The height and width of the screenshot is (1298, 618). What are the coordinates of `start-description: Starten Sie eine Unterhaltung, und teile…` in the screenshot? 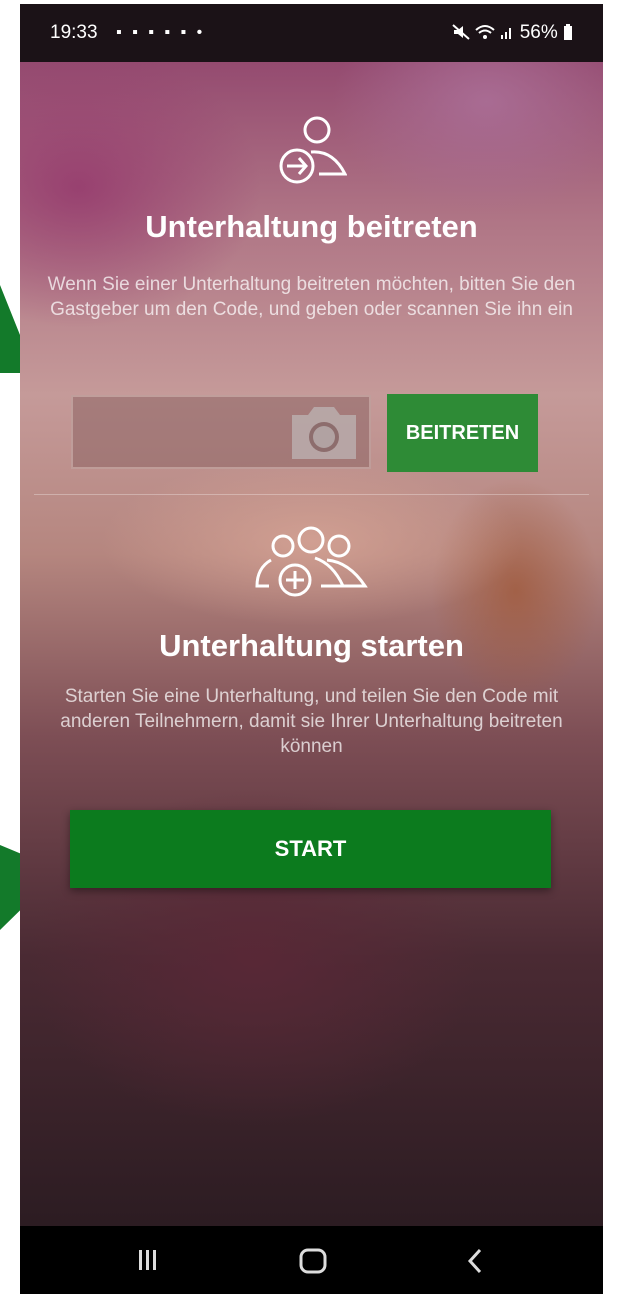 It's located at (311, 721).